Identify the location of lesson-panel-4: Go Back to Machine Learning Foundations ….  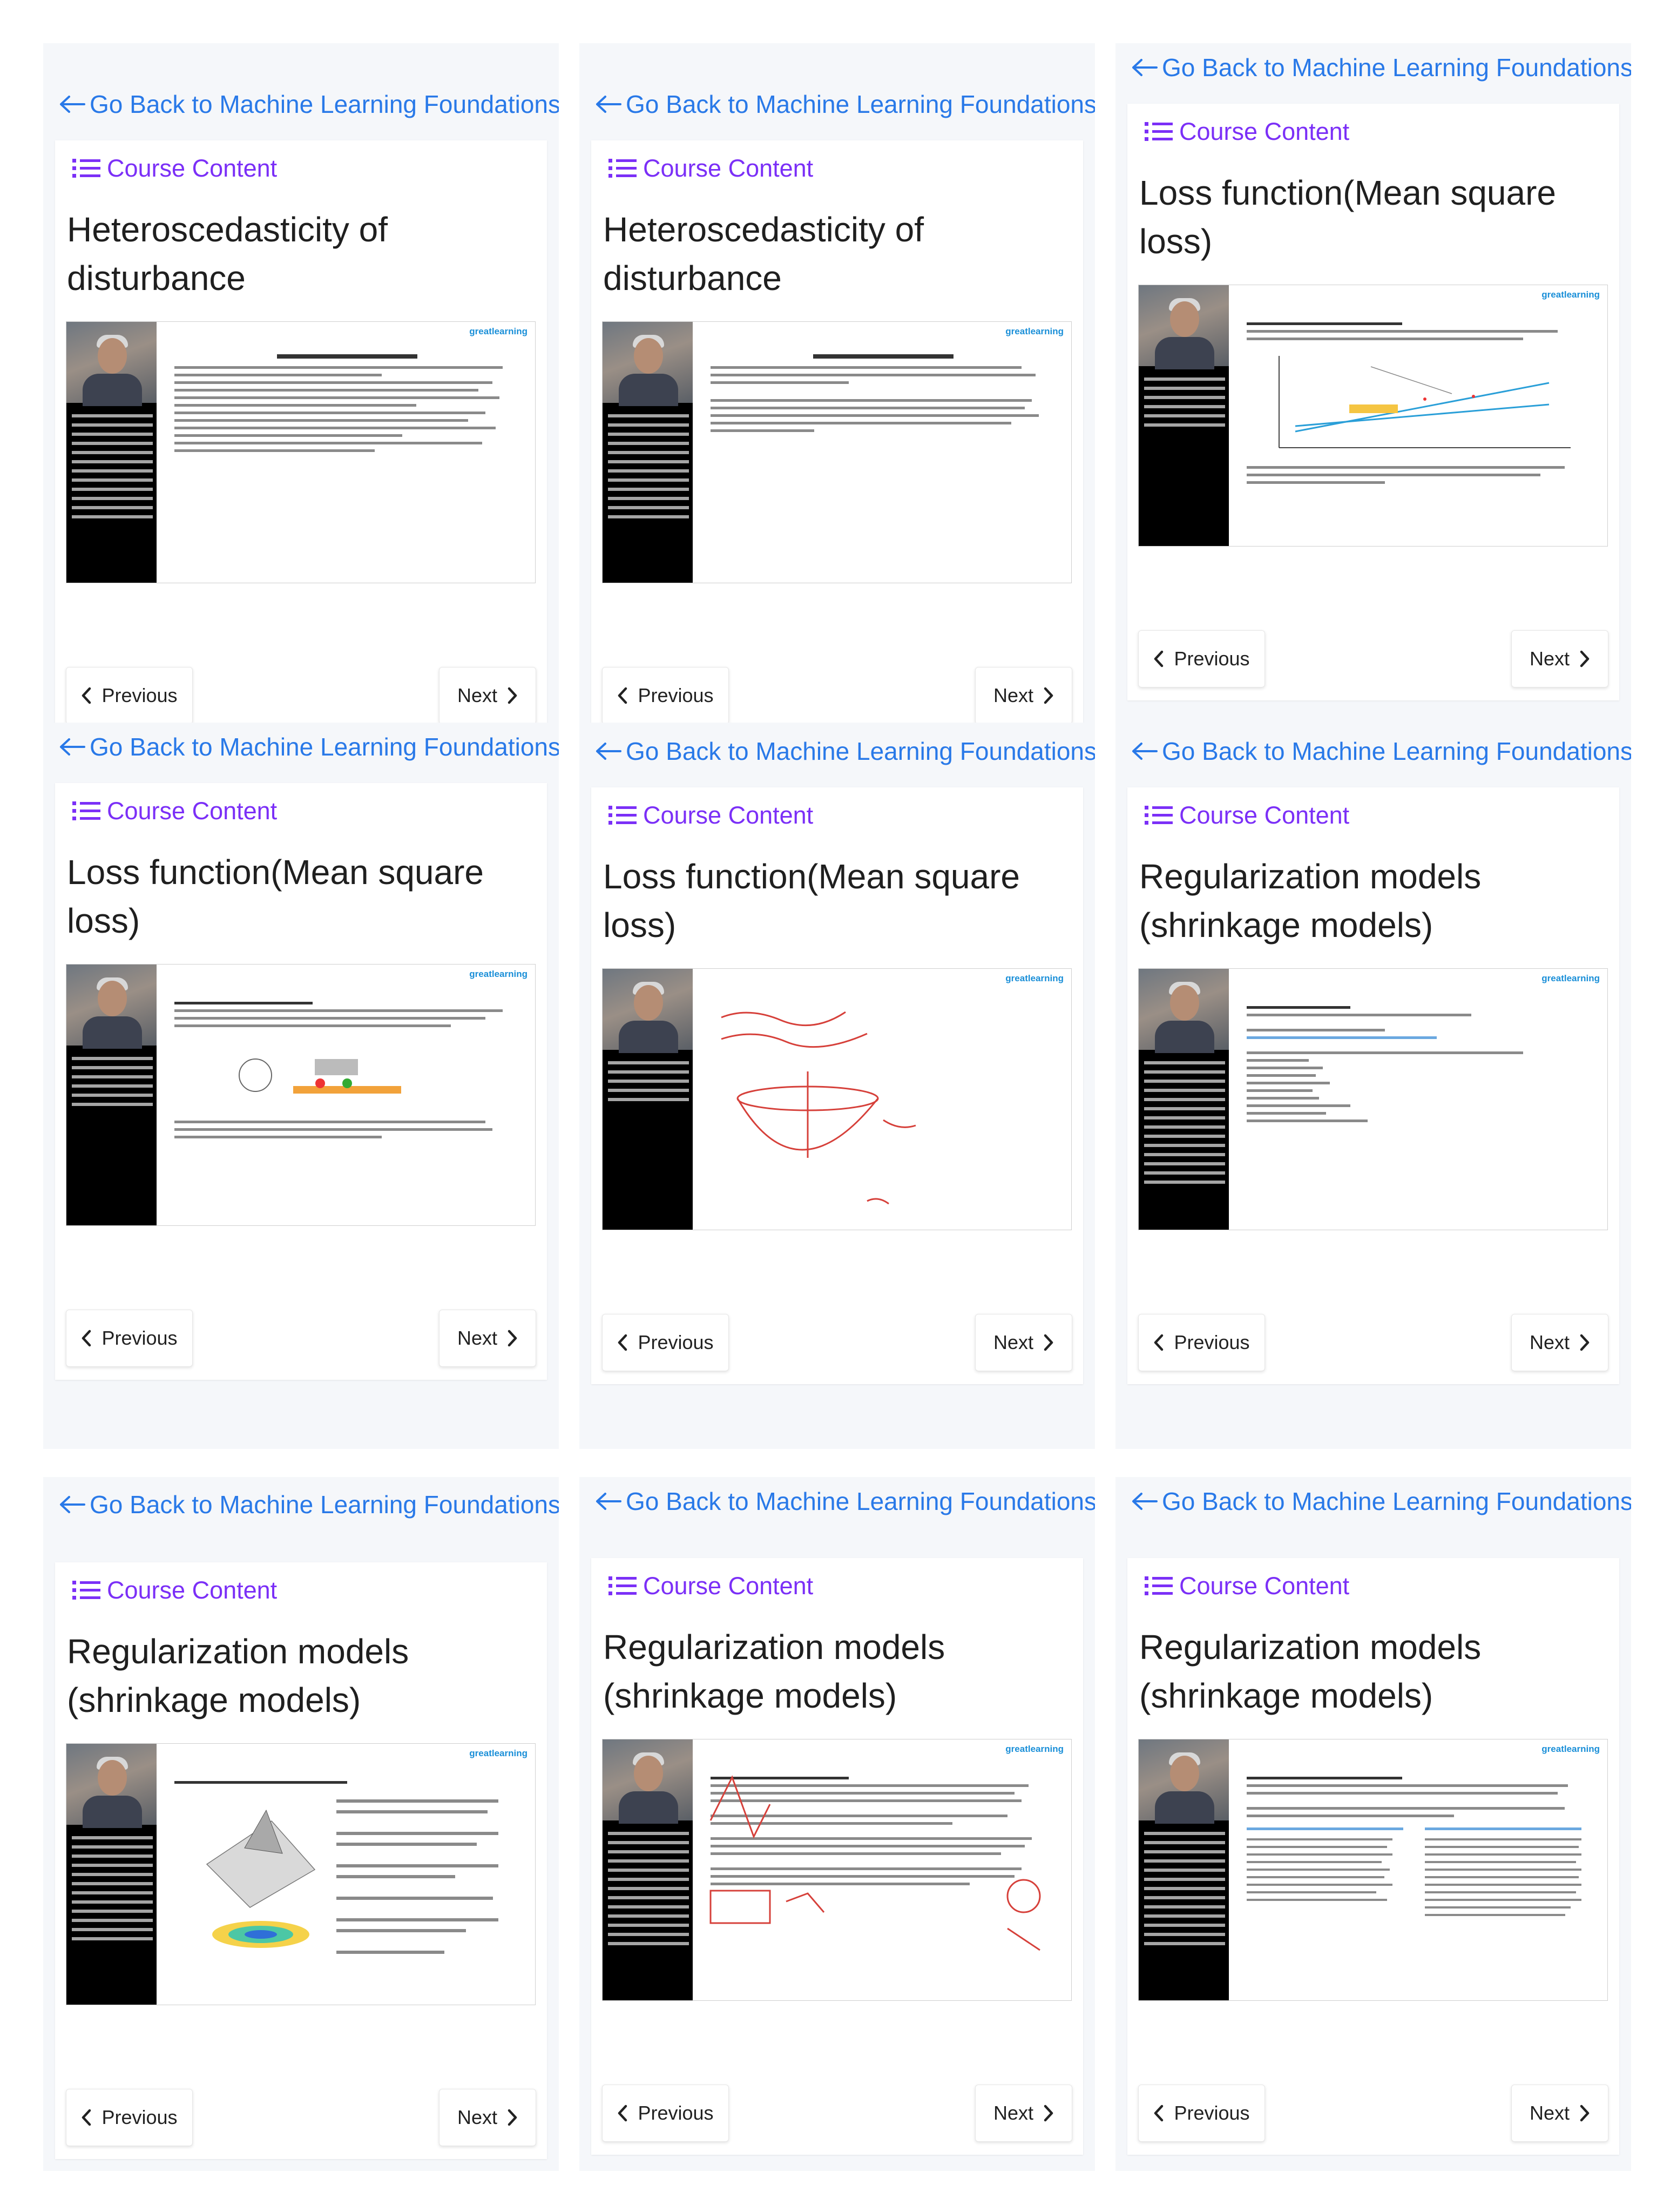
(301, 1086).